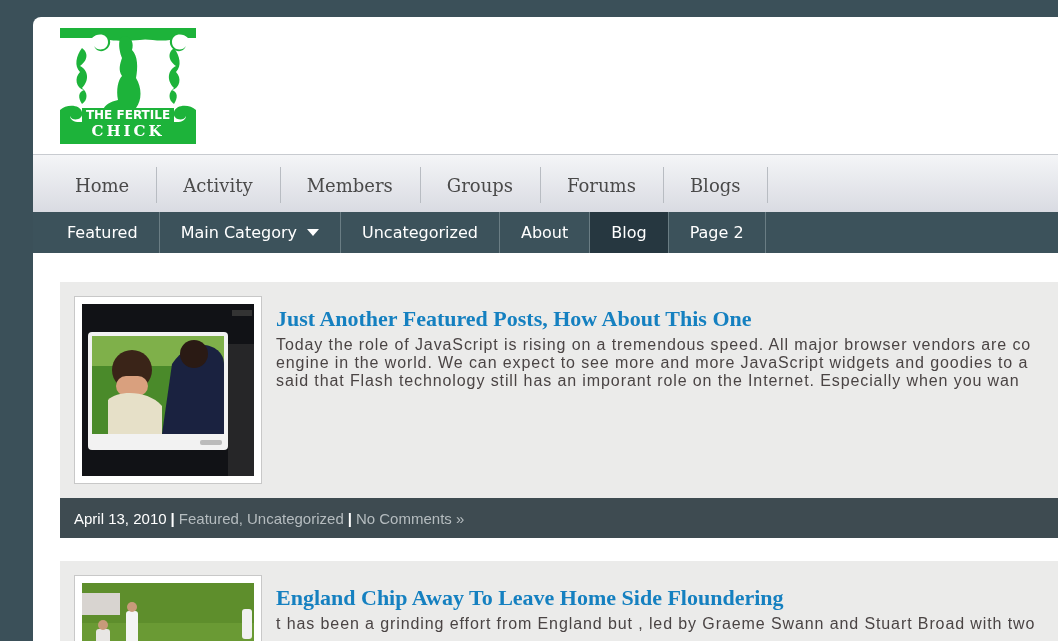  Describe the element at coordinates (410, 518) in the screenshot. I see `meta-link: No Comments »` at that location.